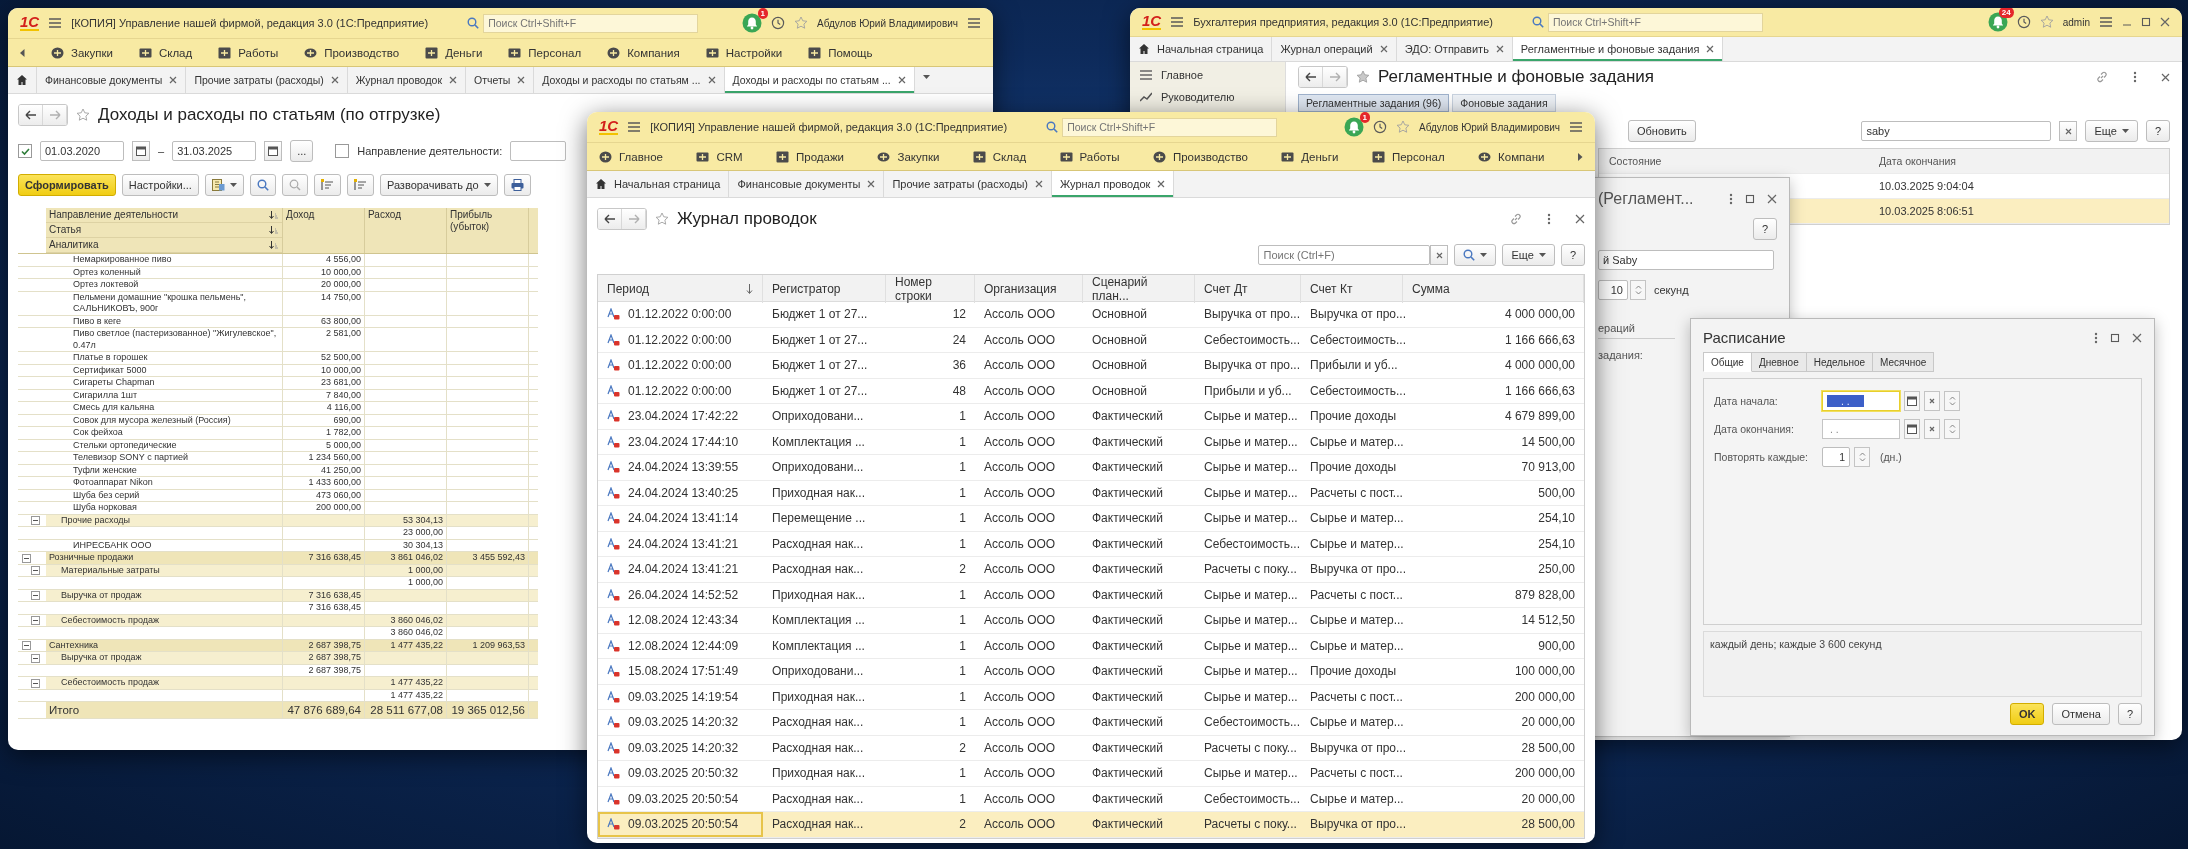  I want to click on scroll-left-icon, so click(22, 52).